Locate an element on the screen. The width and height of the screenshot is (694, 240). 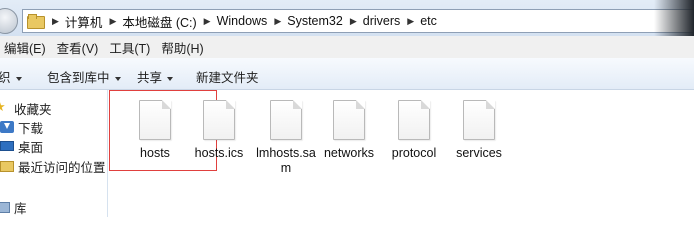
file-name: services is located at coordinates (479, 153).